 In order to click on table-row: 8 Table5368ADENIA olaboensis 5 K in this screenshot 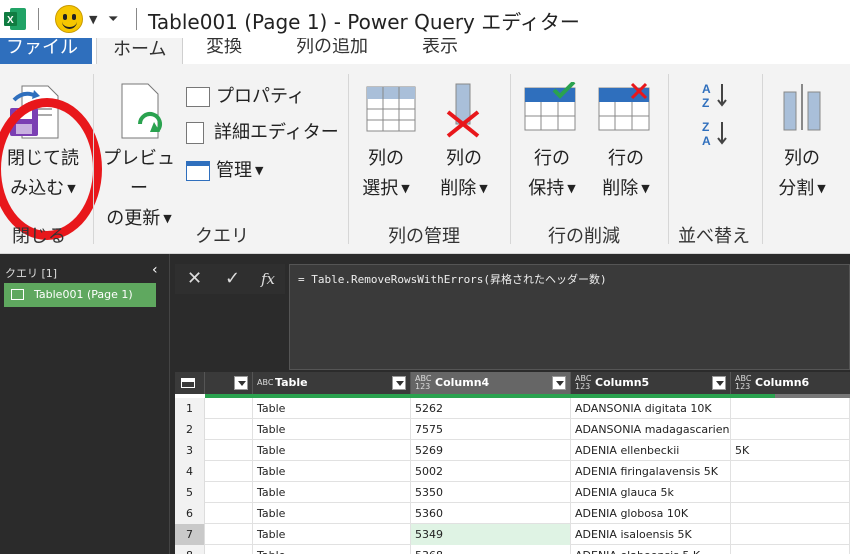, I will do `click(512, 549)`.